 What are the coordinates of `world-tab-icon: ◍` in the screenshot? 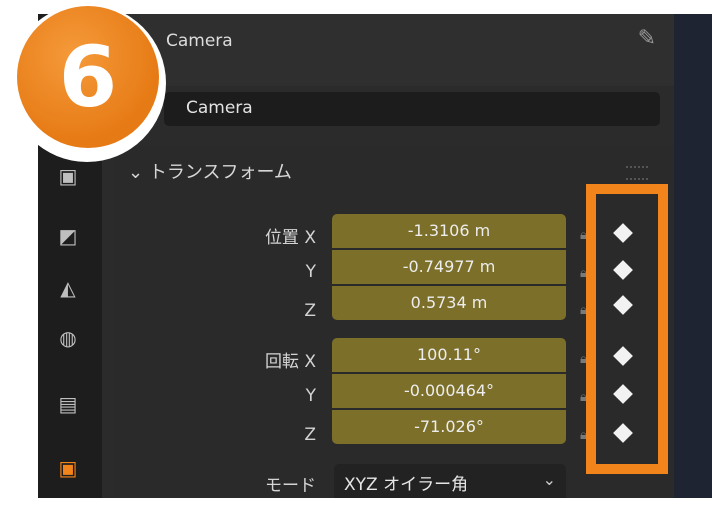 It's located at (68, 338).